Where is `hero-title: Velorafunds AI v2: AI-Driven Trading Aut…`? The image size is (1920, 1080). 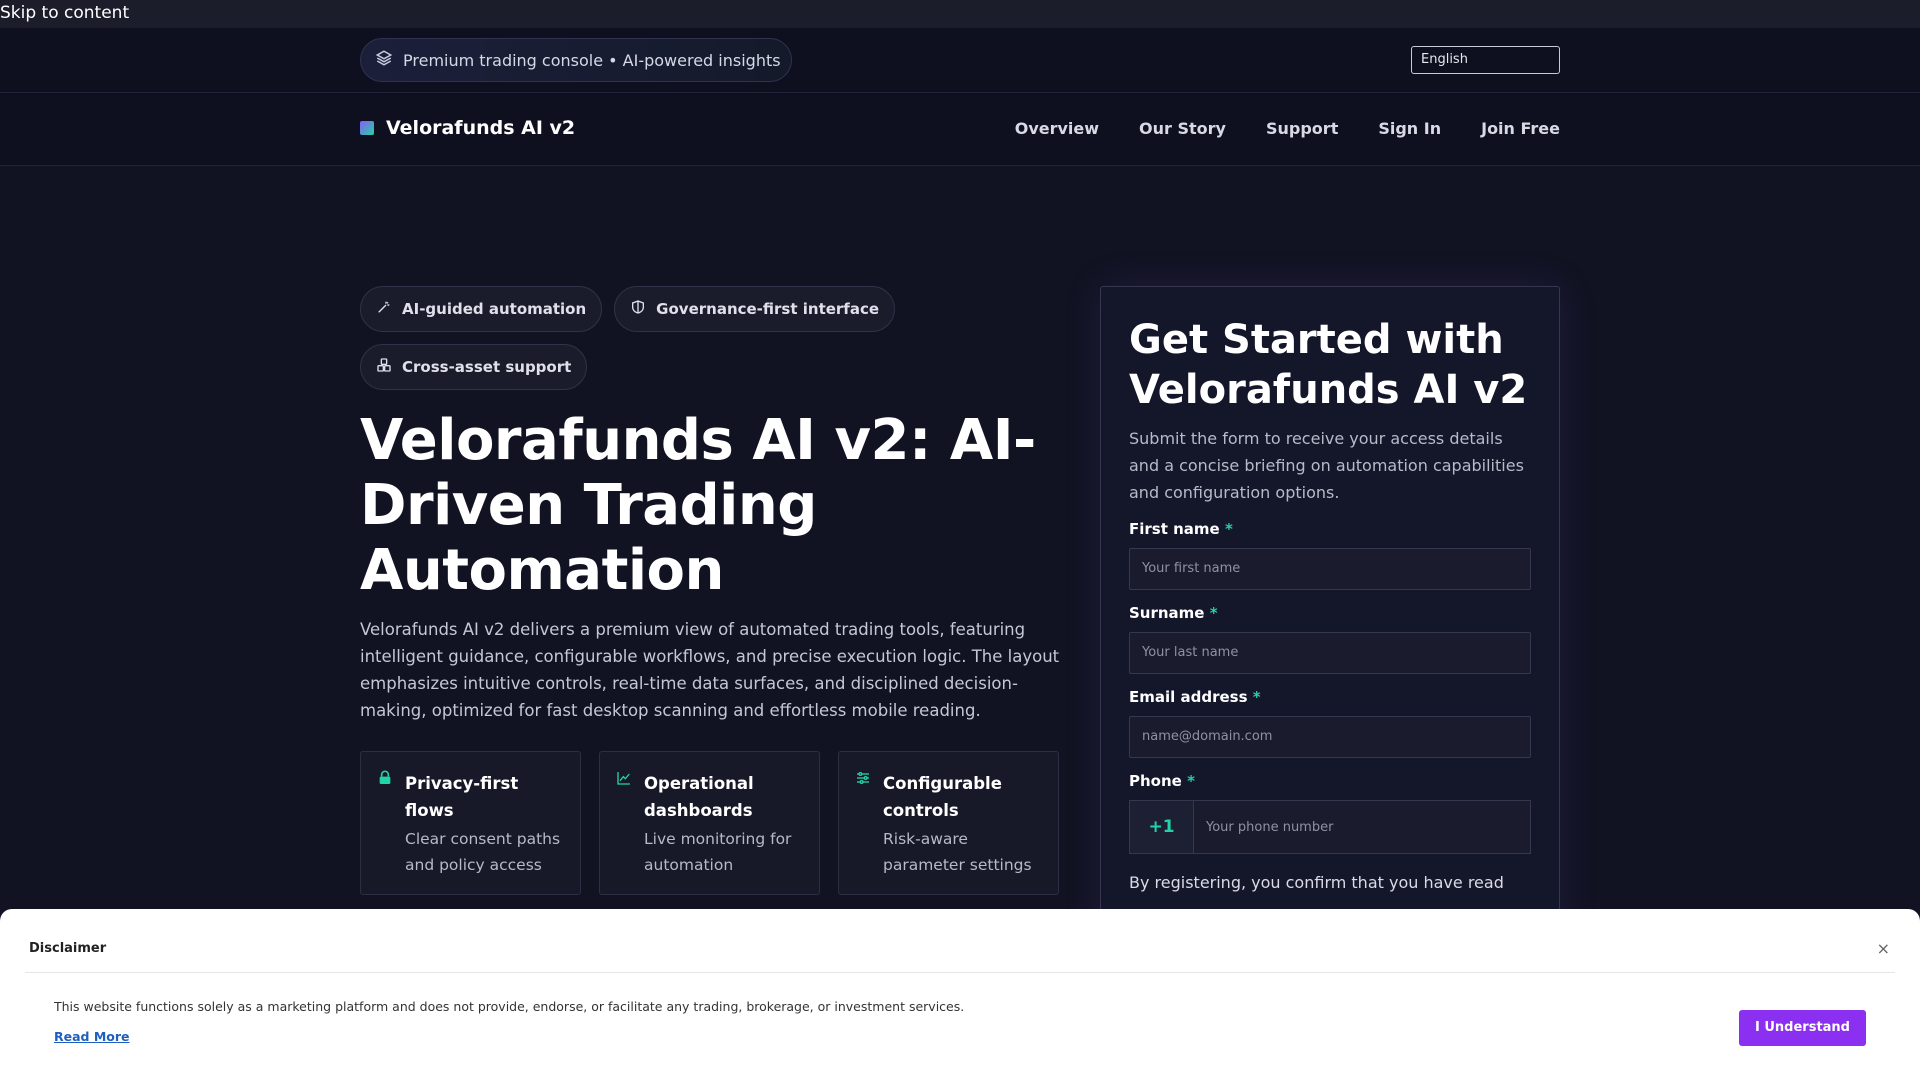
hero-title: Velorafunds AI v2: AI-Driven Trading Aut… is located at coordinates (698, 505).